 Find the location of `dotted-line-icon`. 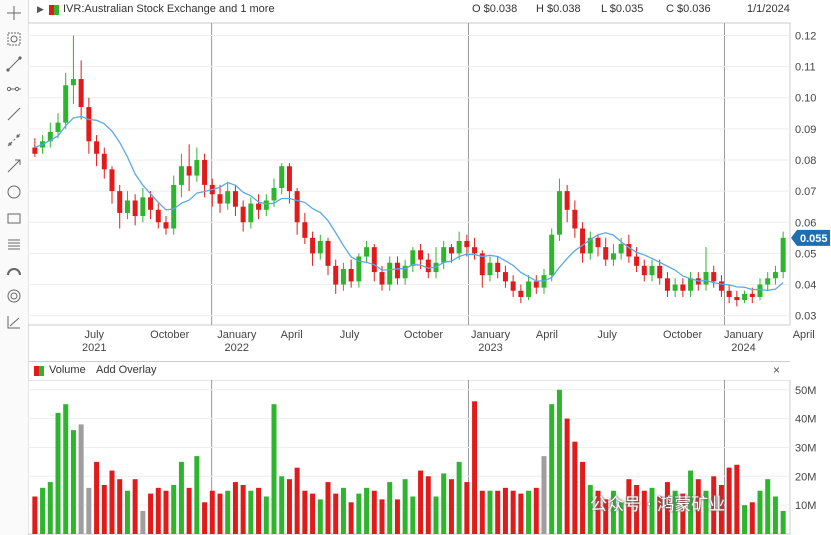

dotted-line-icon is located at coordinates (14, 140).